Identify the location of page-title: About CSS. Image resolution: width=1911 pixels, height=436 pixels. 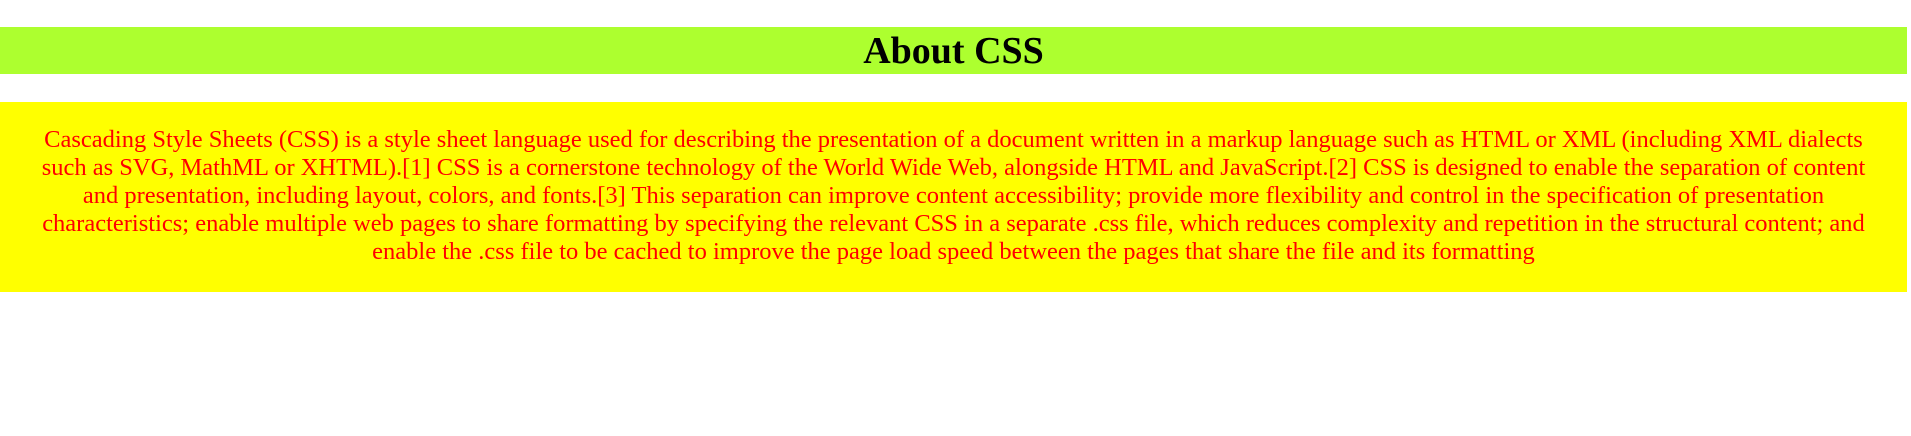
(953, 50).